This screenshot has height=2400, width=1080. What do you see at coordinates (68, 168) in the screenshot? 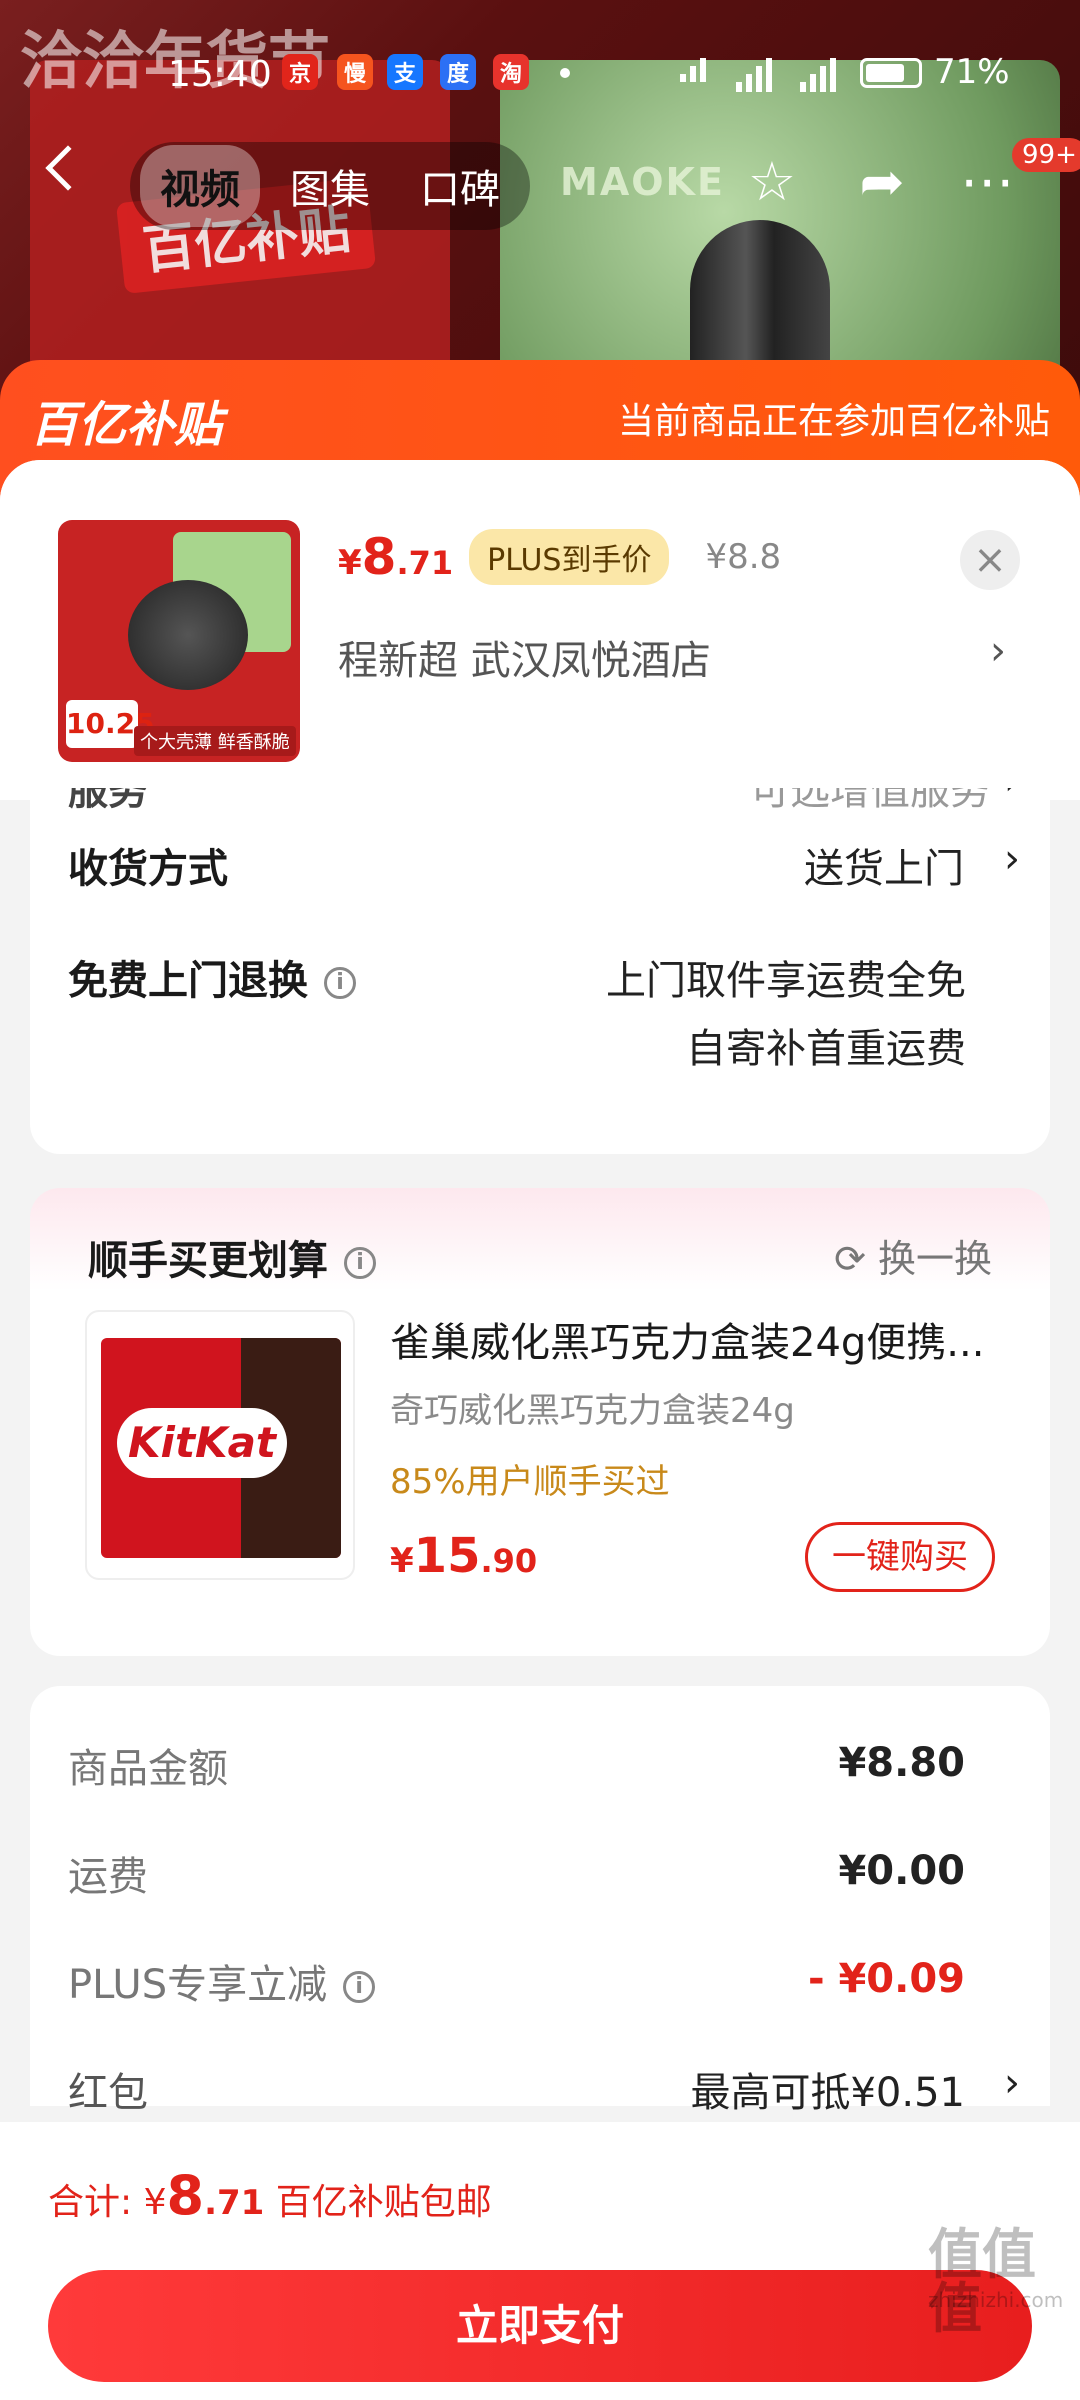
I see `back-arrow-icon` at bounding box center [68, 168].